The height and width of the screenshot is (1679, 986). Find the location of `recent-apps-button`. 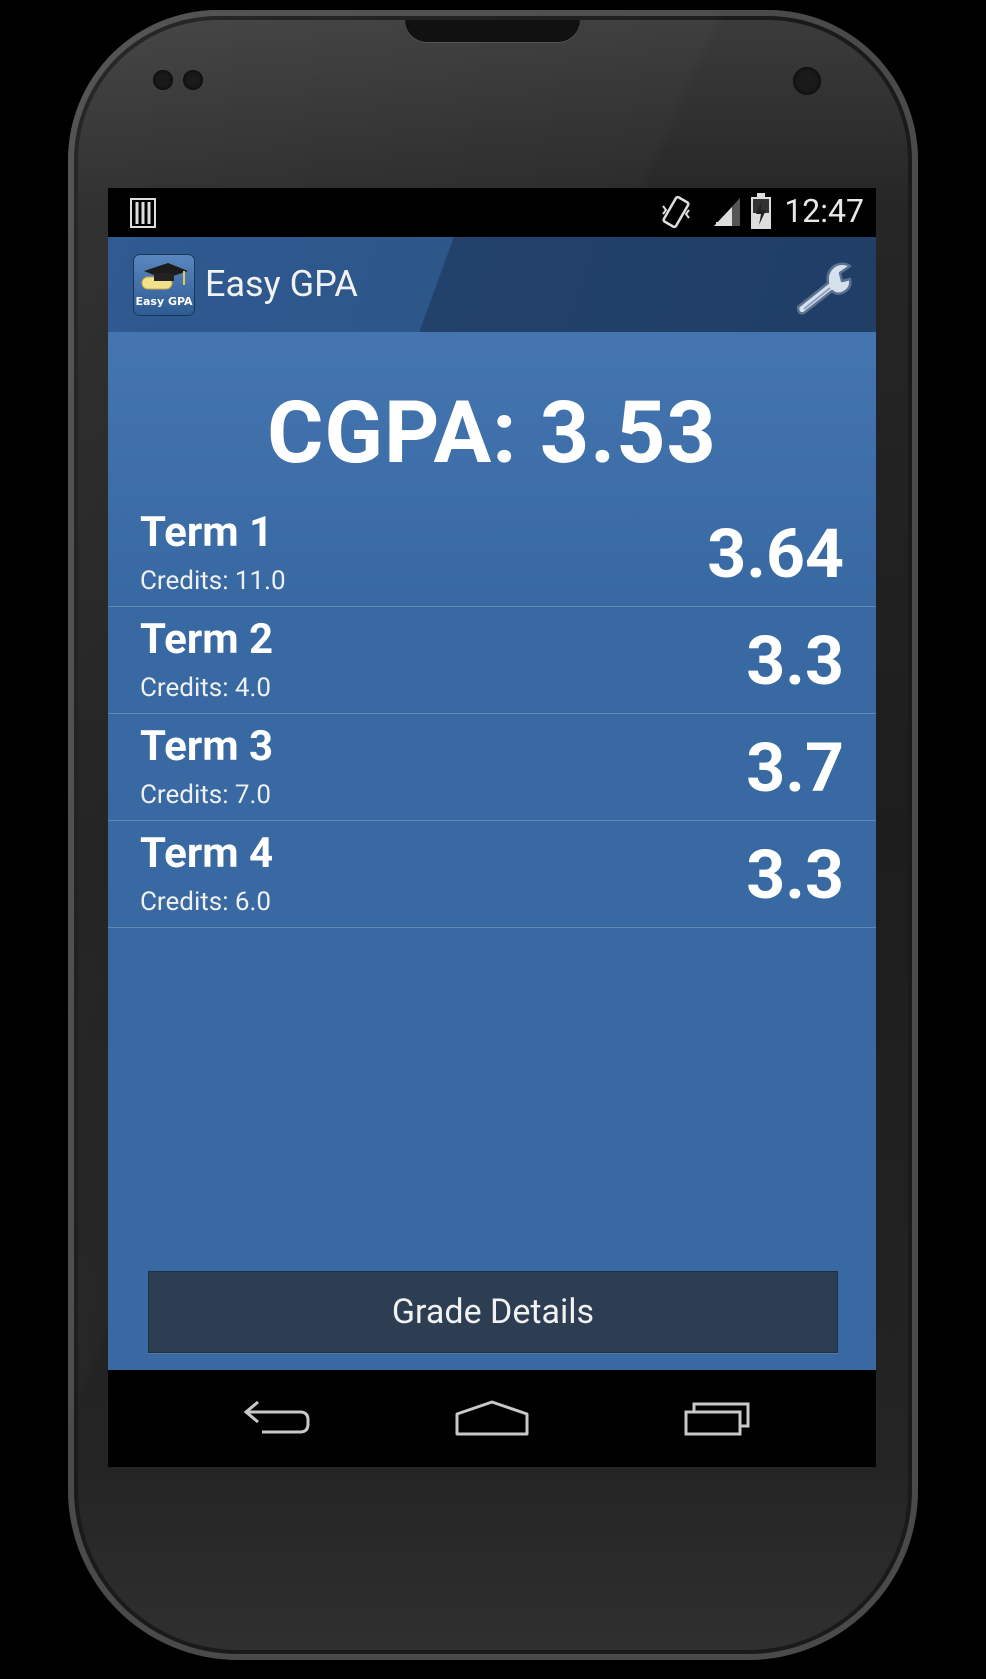

recent-apps-button is located at coordinates (717, 1420).